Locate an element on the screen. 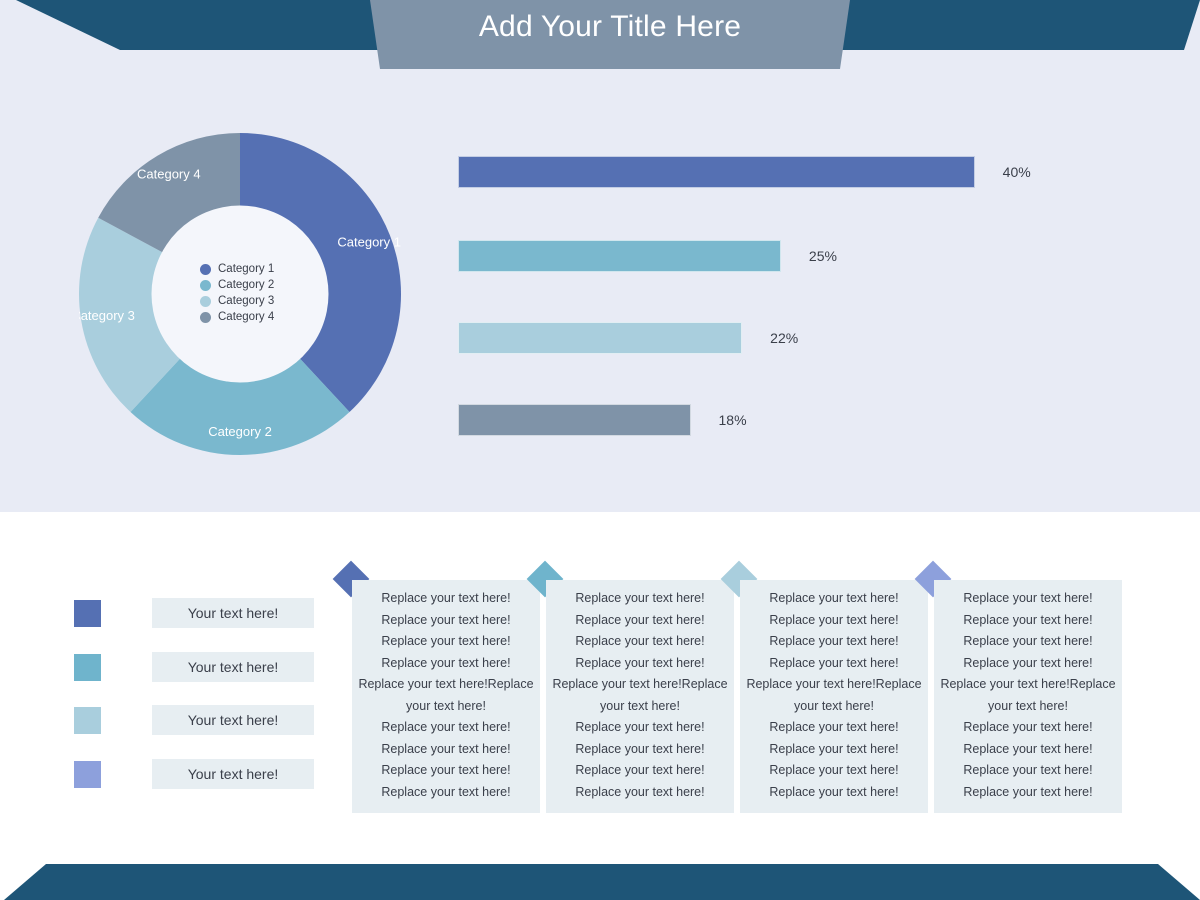 Image resolution: width=1200 pixels, height=900 pixels. bar-row: 22% is located at coordinates (628, 338).